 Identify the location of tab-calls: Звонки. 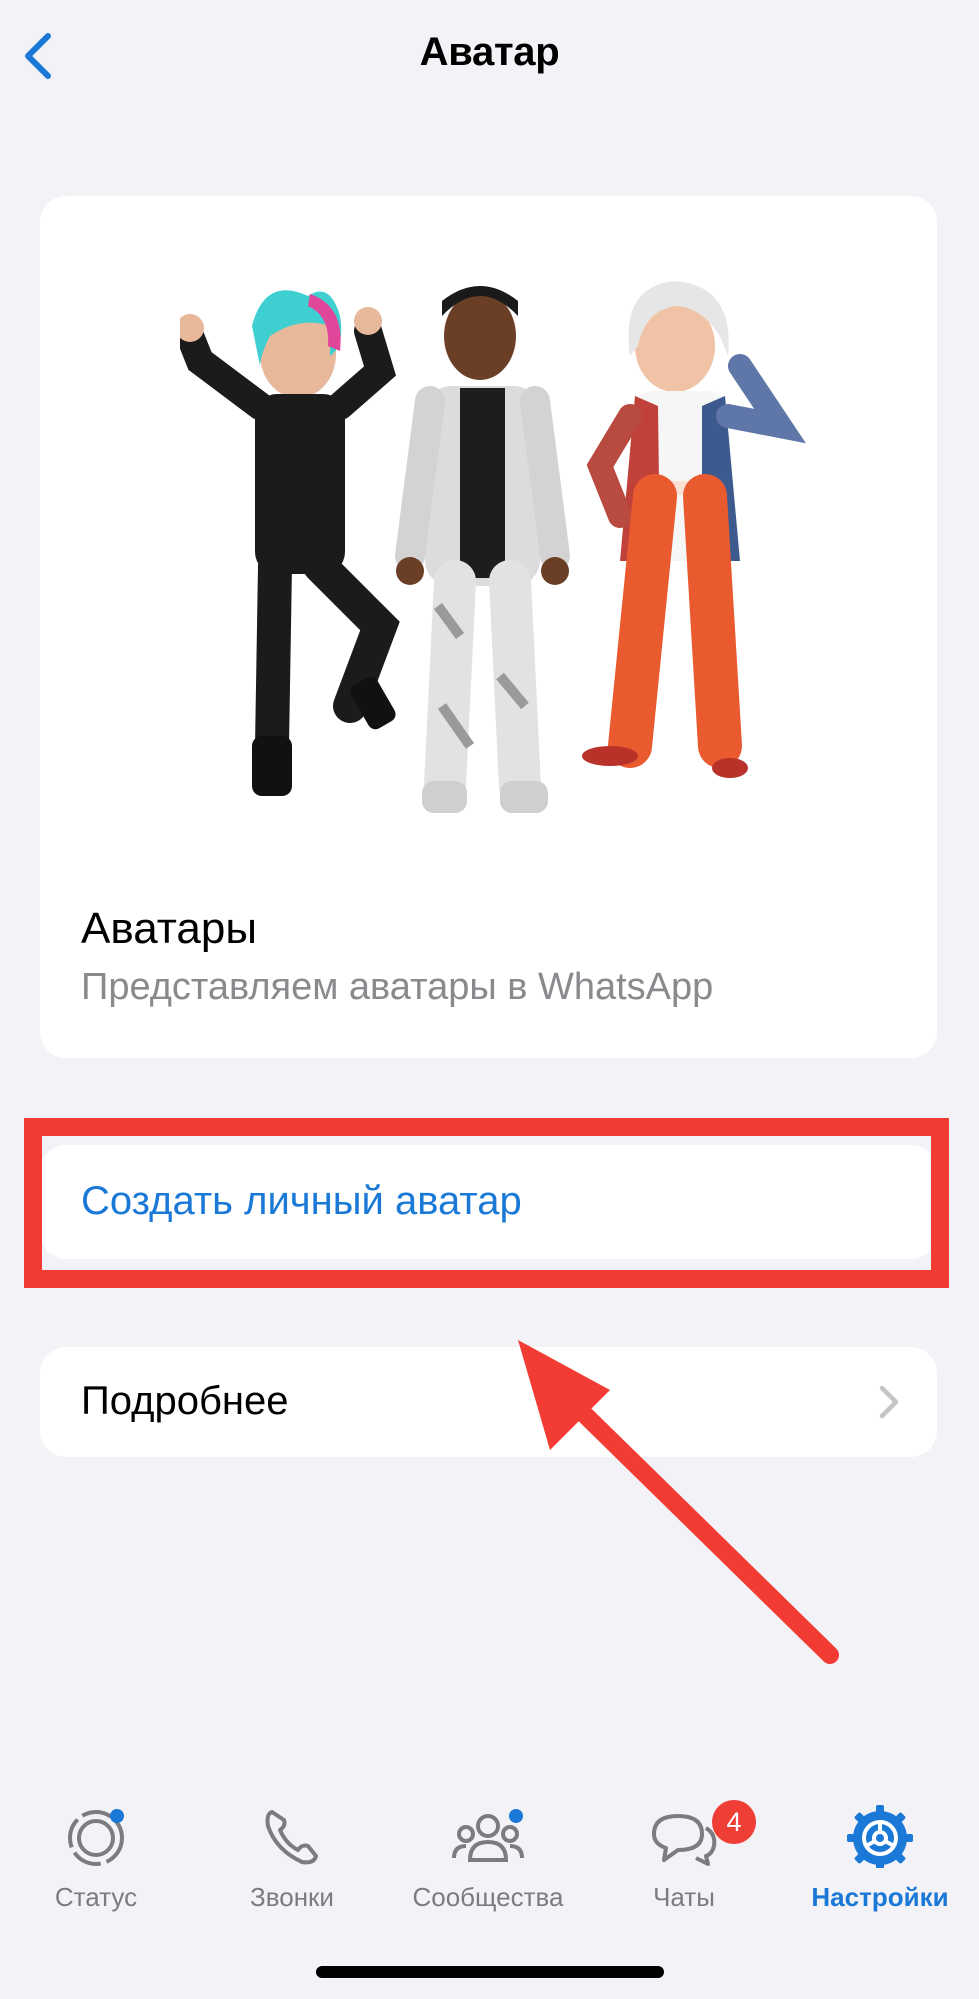
(292, 1855).